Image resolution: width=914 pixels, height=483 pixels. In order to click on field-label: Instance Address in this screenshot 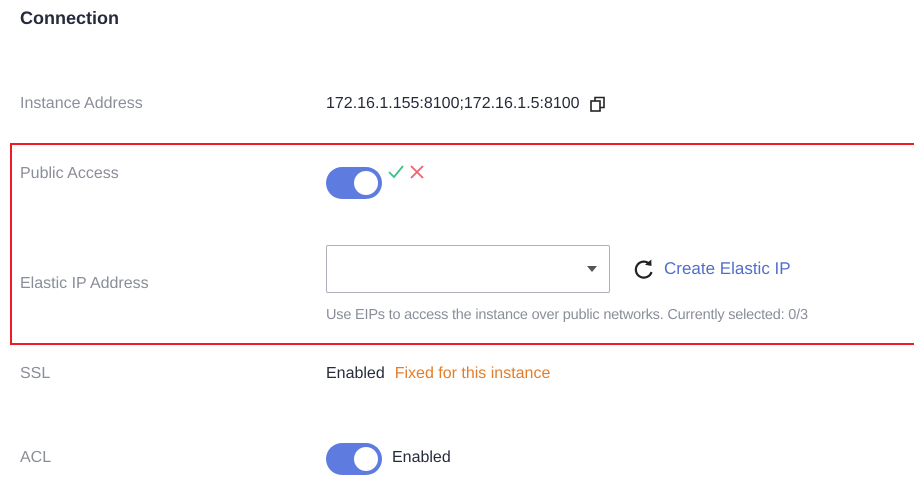, I will do `click(82, 104)`.